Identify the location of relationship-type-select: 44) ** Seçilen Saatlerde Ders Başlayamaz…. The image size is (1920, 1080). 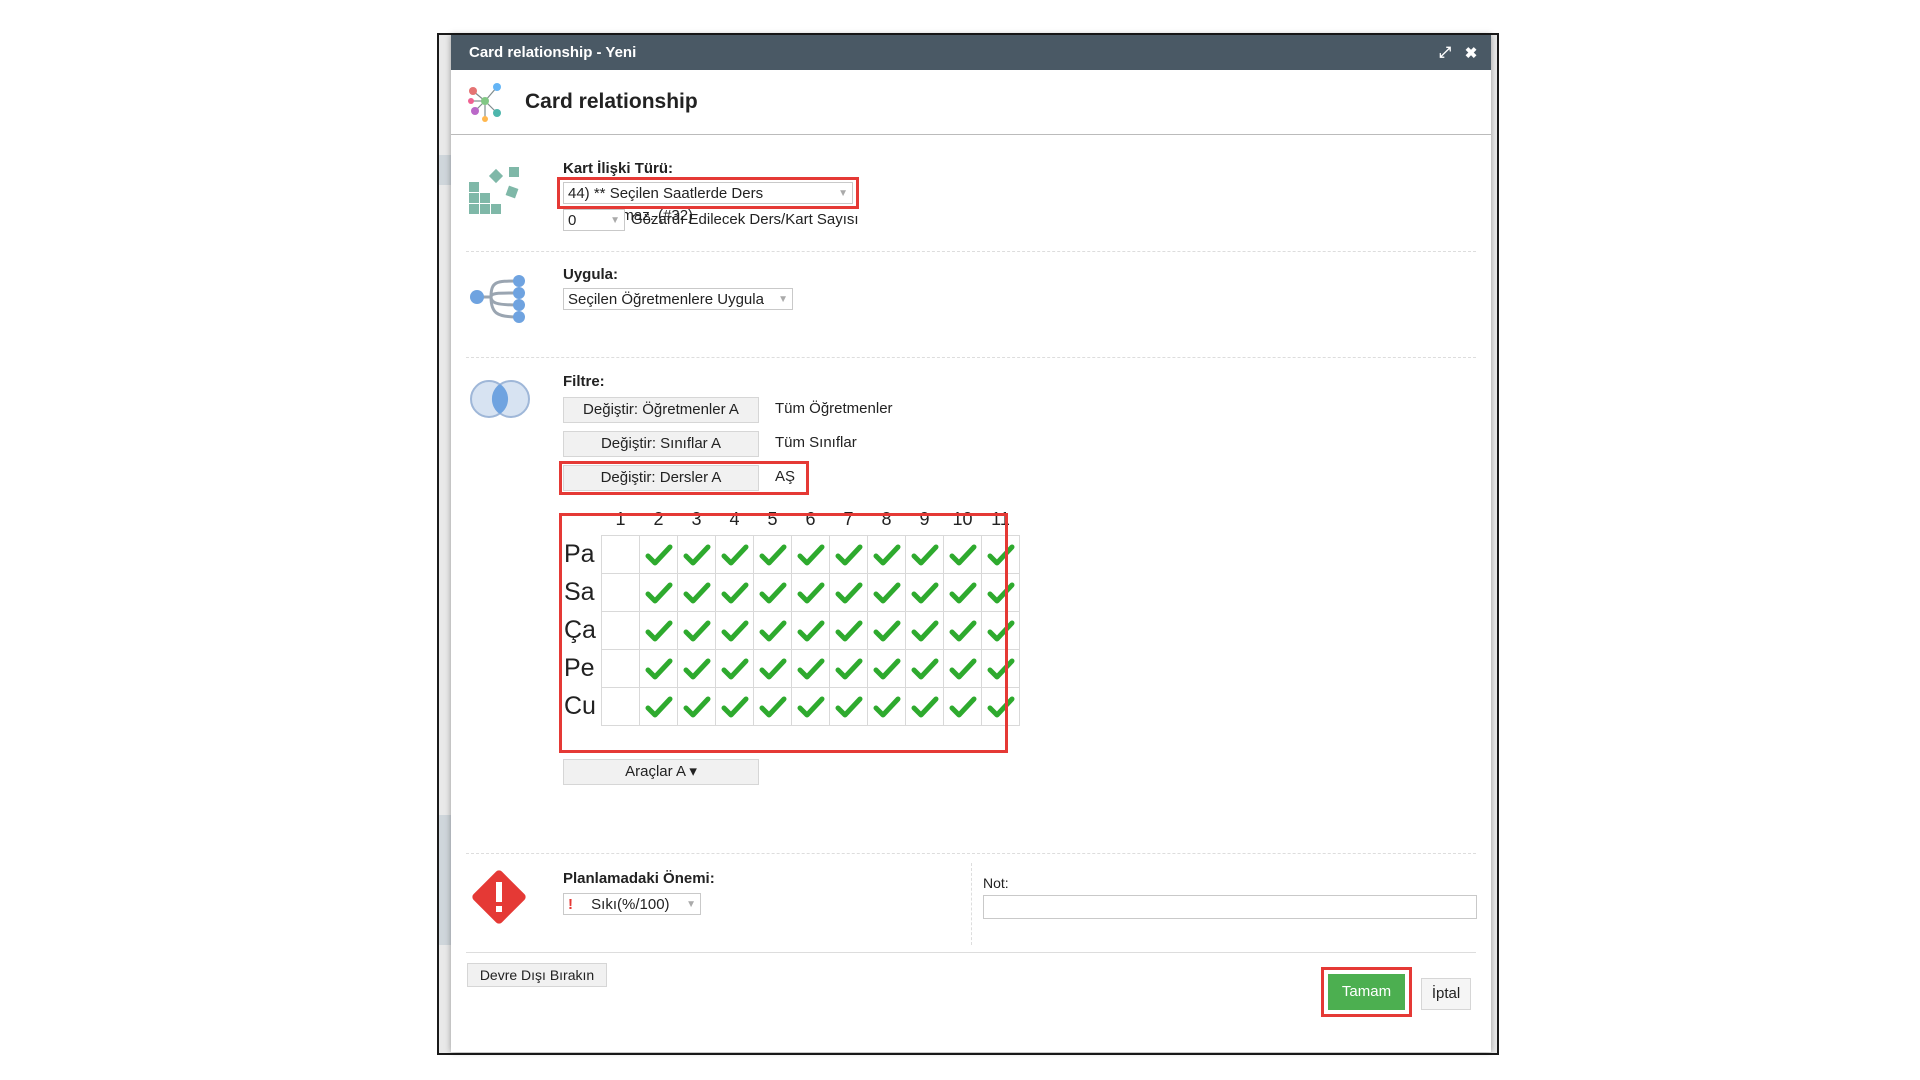
(708, 203).